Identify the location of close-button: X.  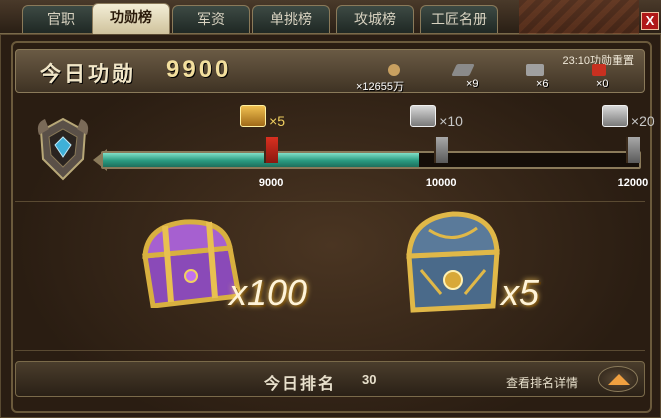
(650, 21).